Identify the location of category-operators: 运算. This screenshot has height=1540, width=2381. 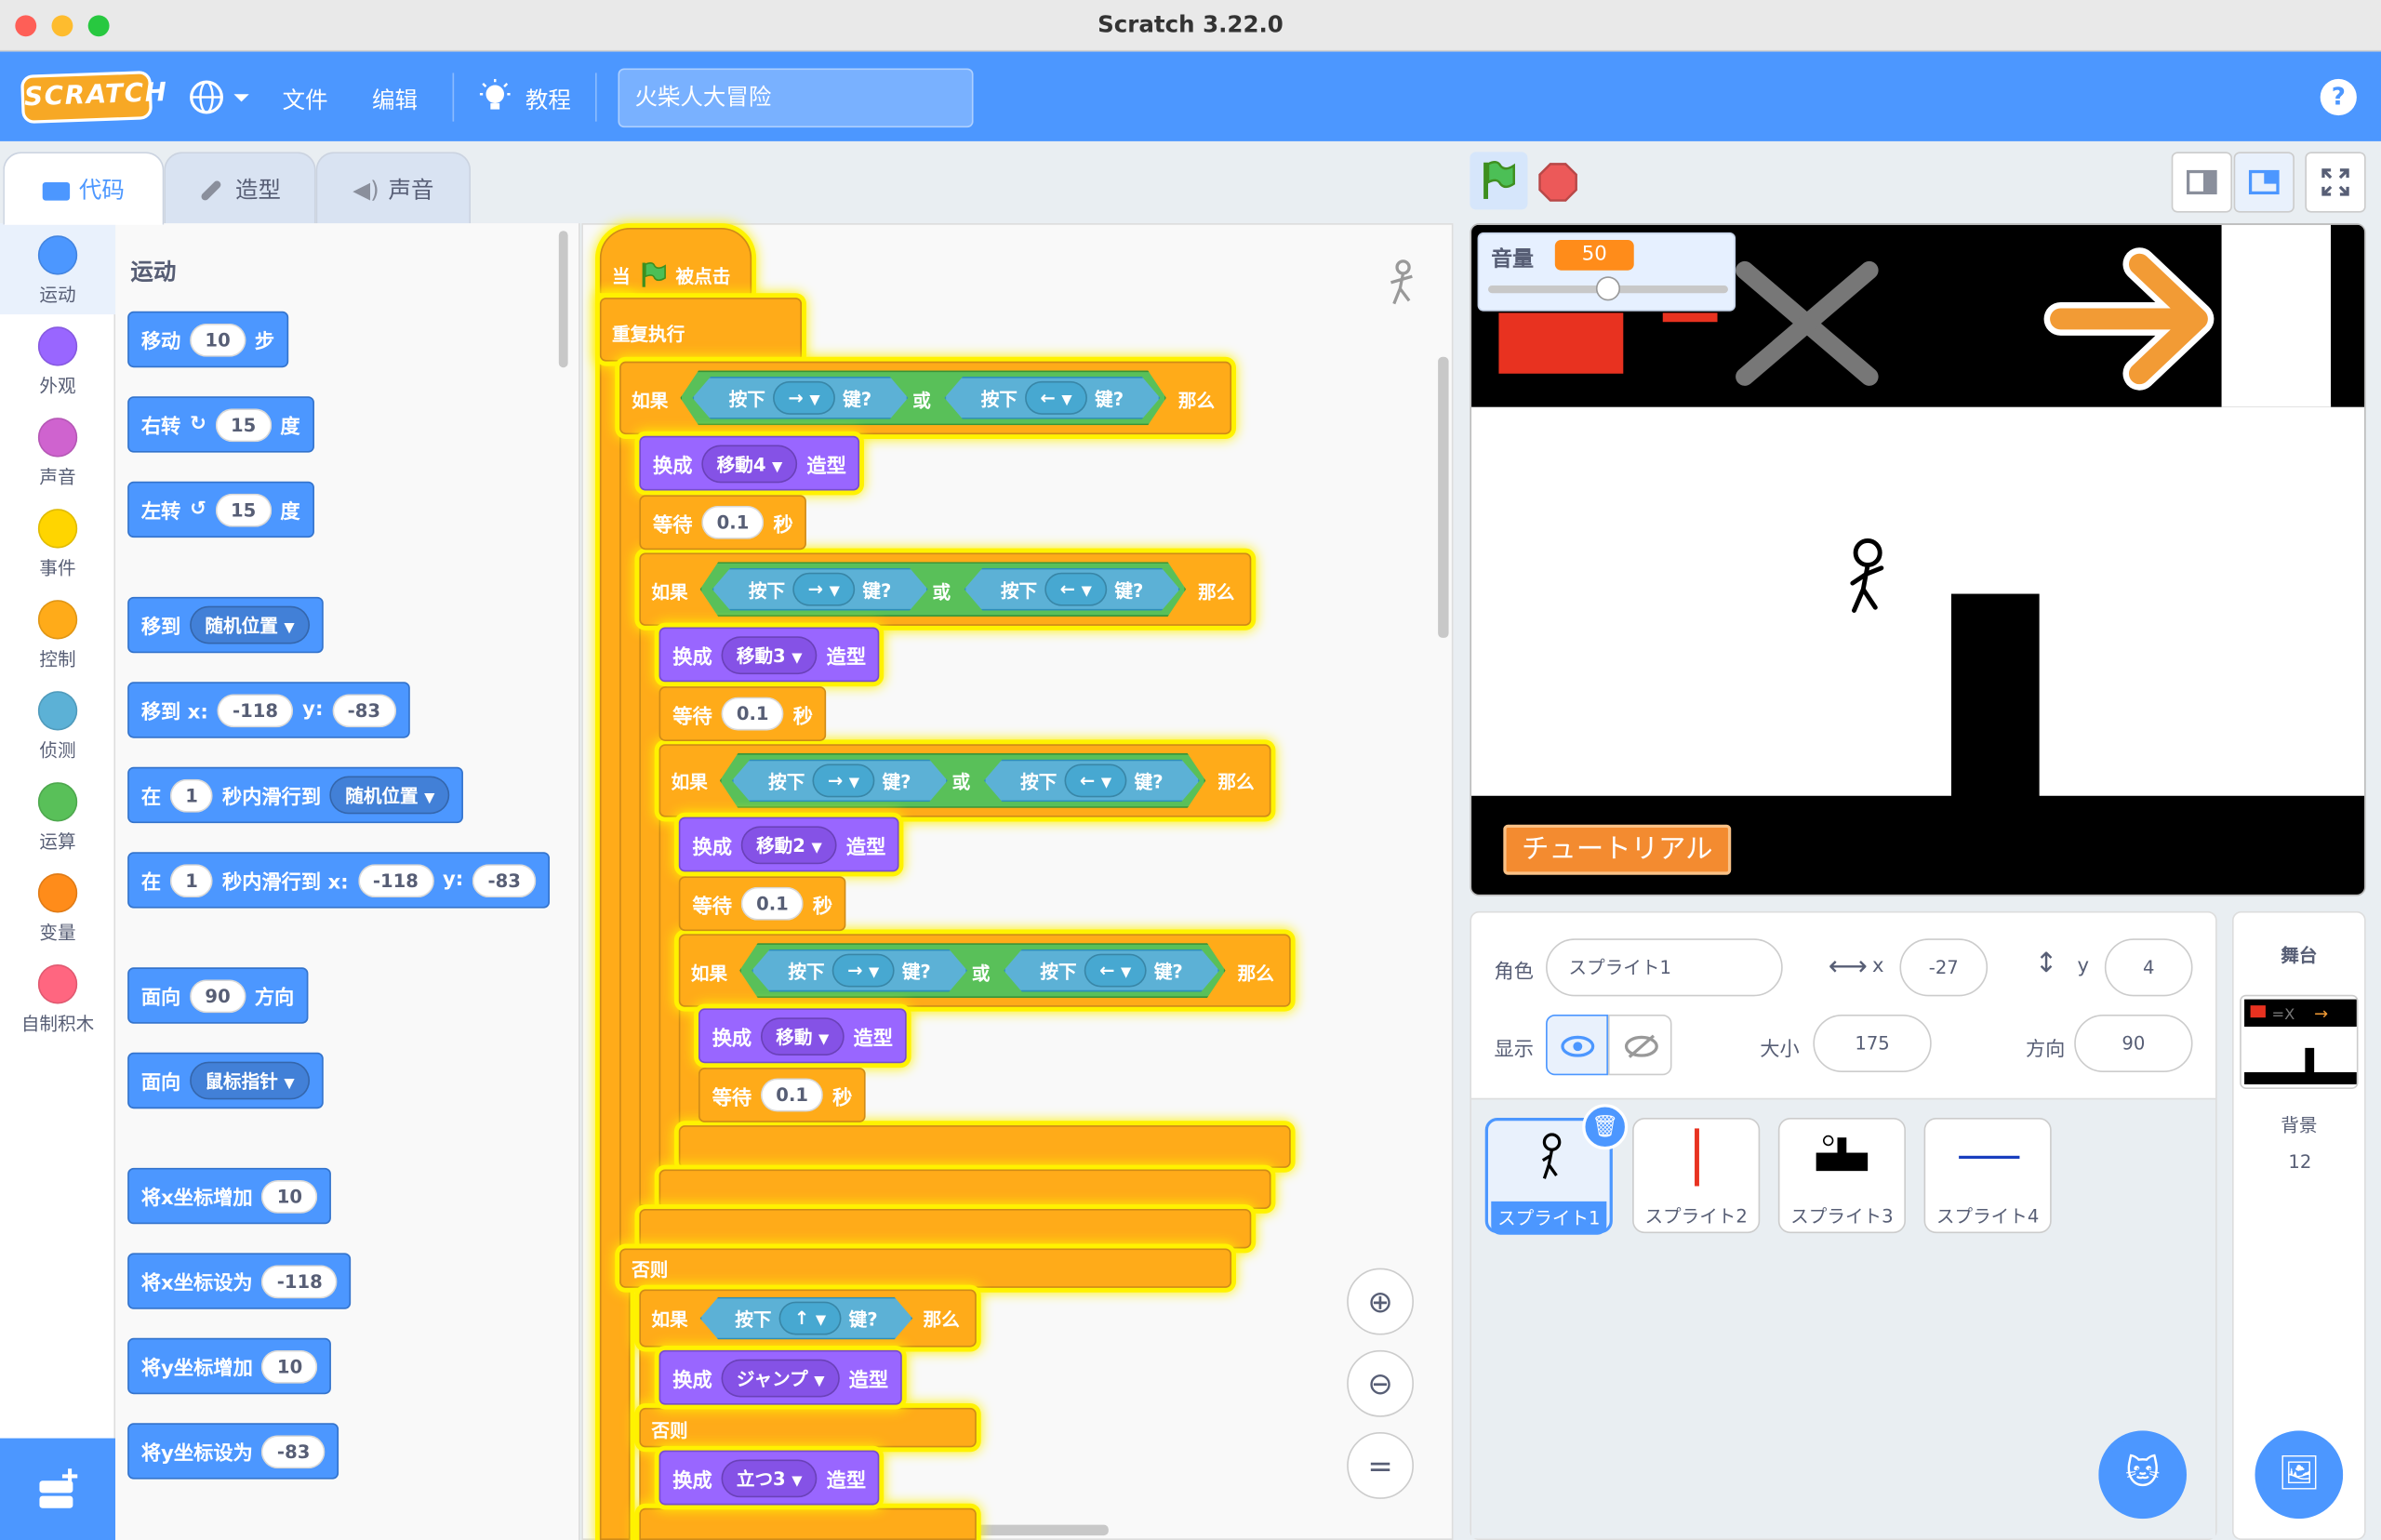
(57, 815).